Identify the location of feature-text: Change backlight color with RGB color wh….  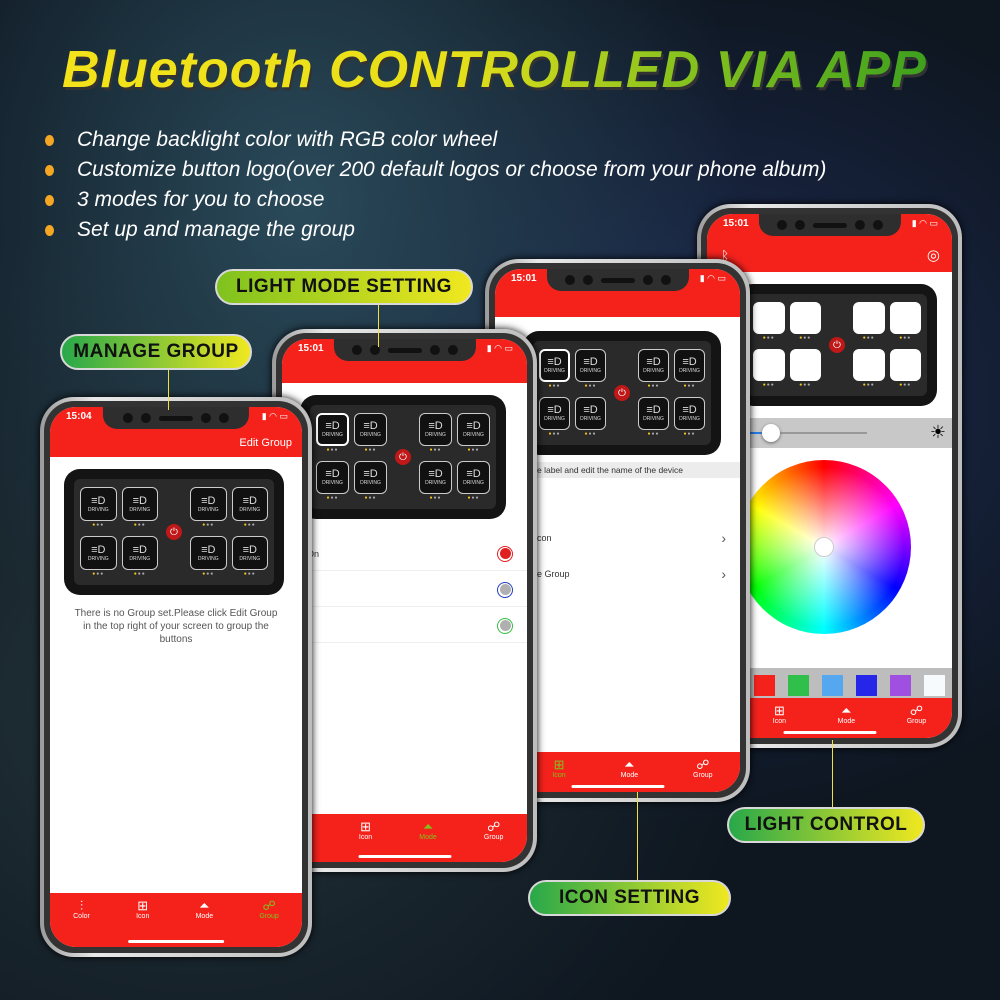
(287, 139).